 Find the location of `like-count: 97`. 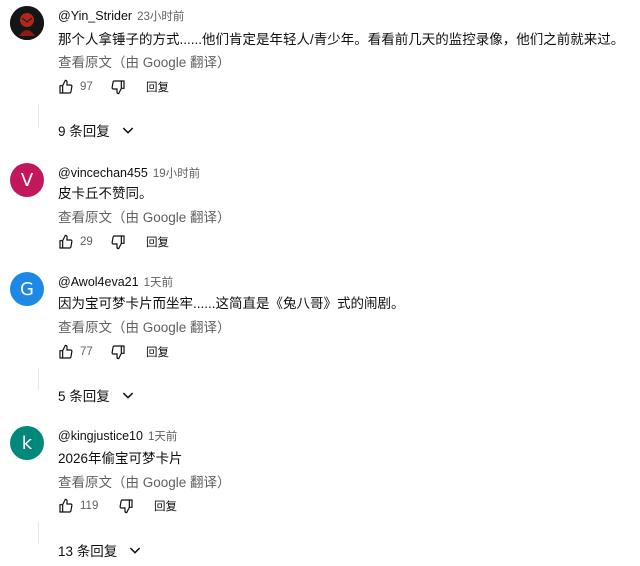

like-count: 97 is located at coordinates (86, 87).